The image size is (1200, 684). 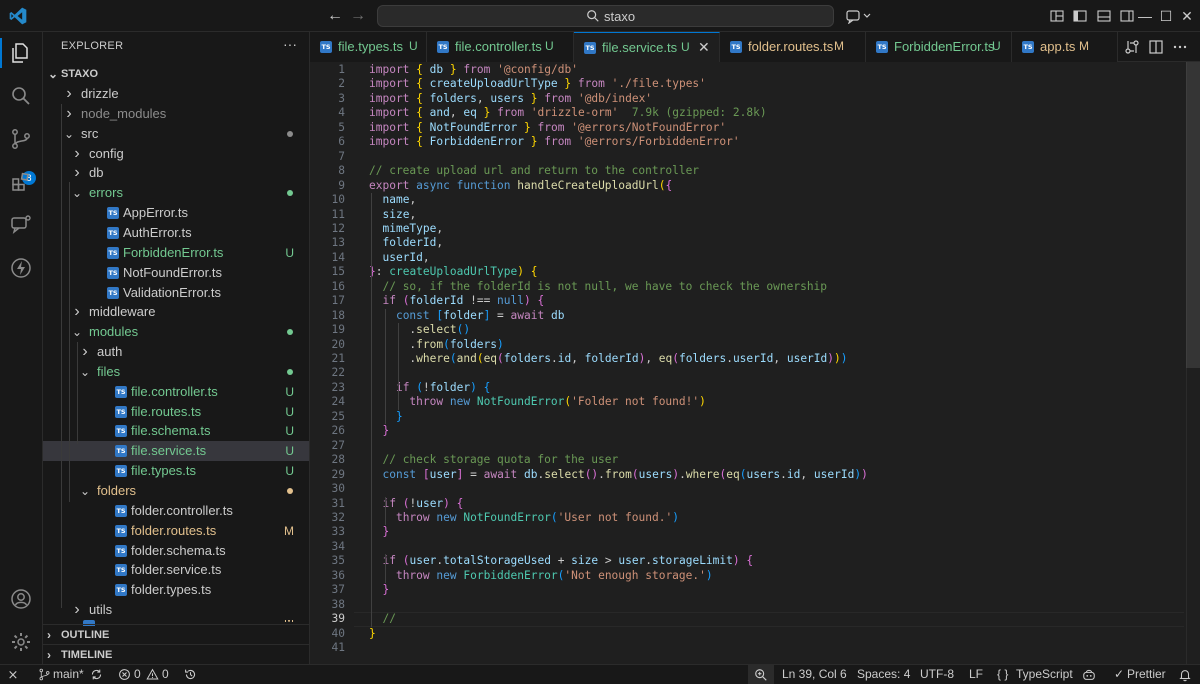 I want to click on end-of-line: LF, so click(x=976, y=674).